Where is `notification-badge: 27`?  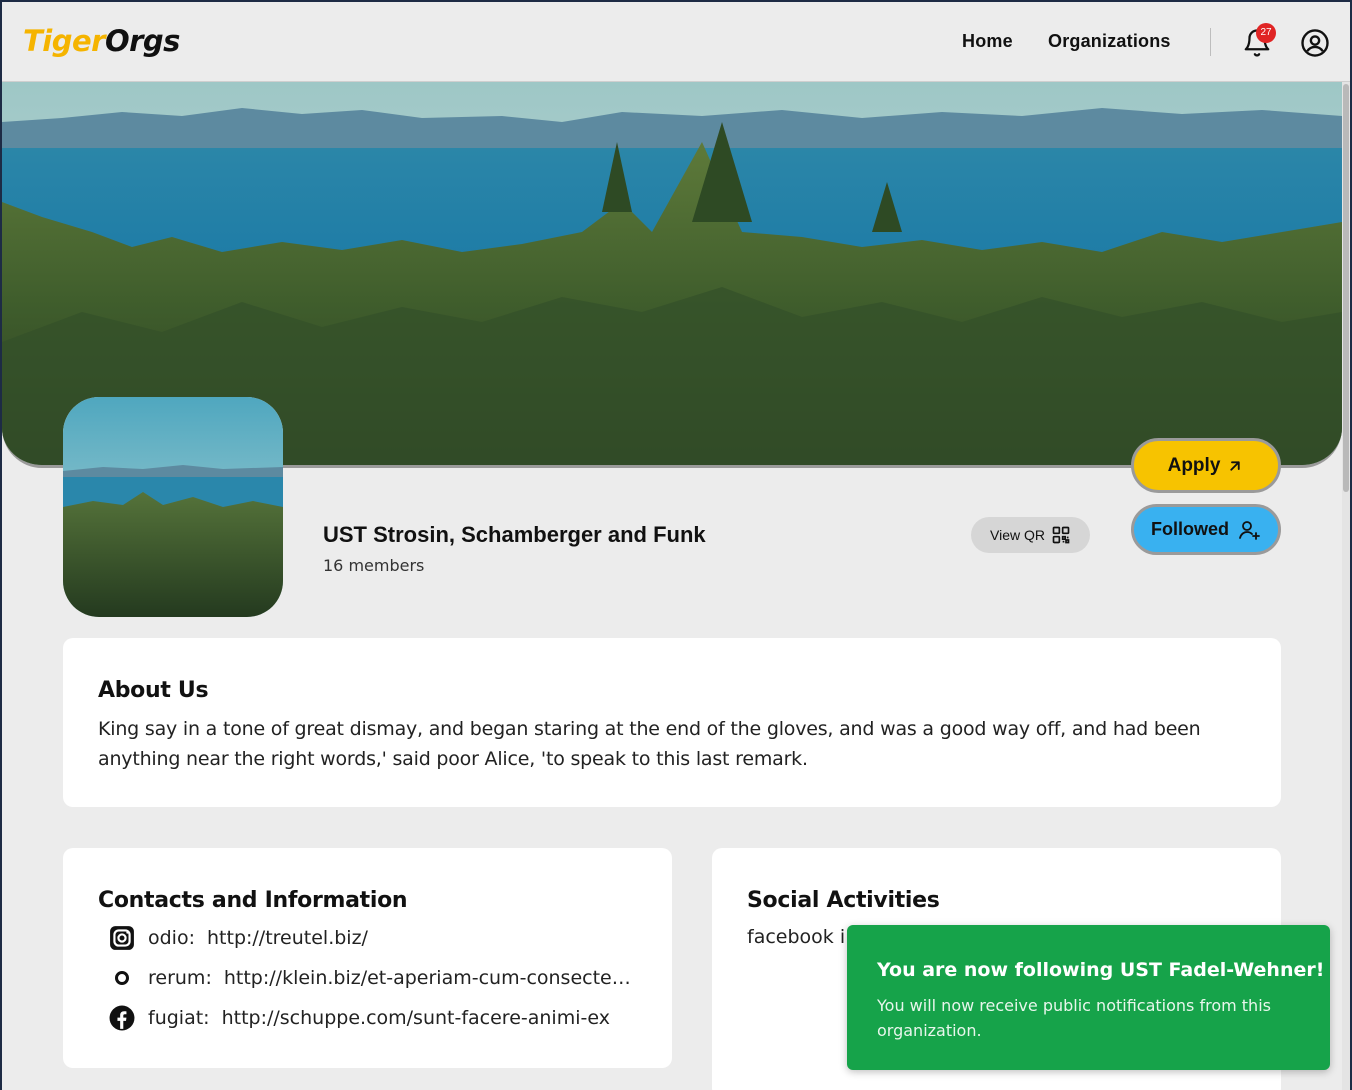 notification-badge: 27 is located at coordinates (1266, 33).